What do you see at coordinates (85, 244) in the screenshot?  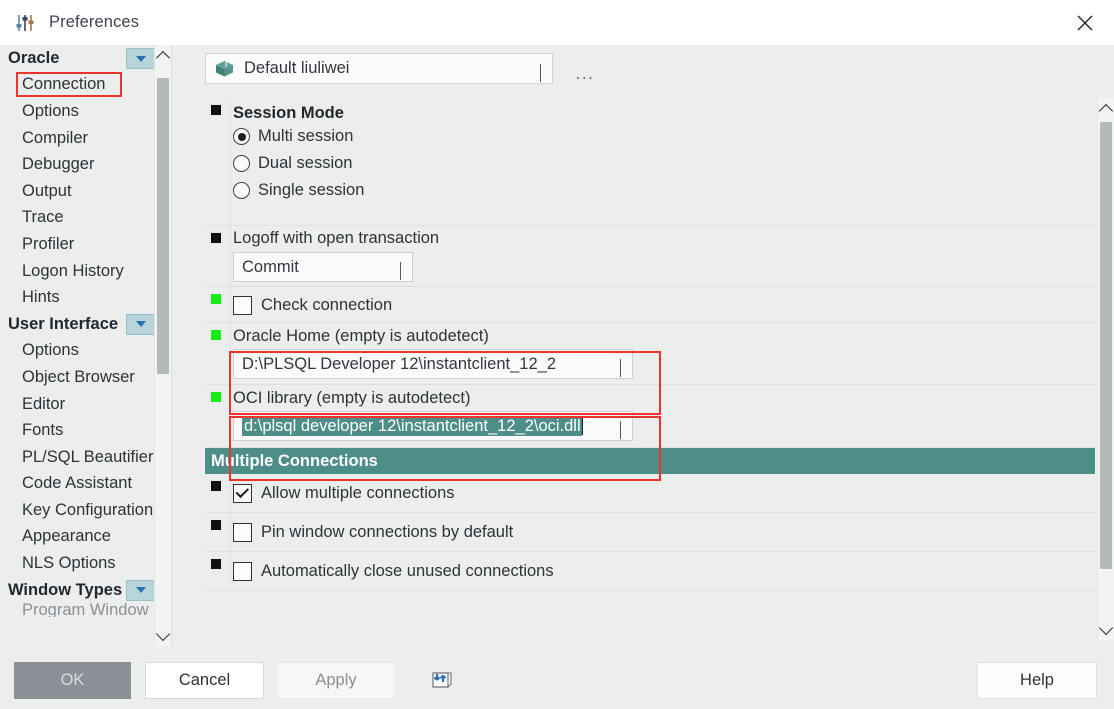 I see `sidebar-item-profiler: Profiler` at bounding box center [85, 244].